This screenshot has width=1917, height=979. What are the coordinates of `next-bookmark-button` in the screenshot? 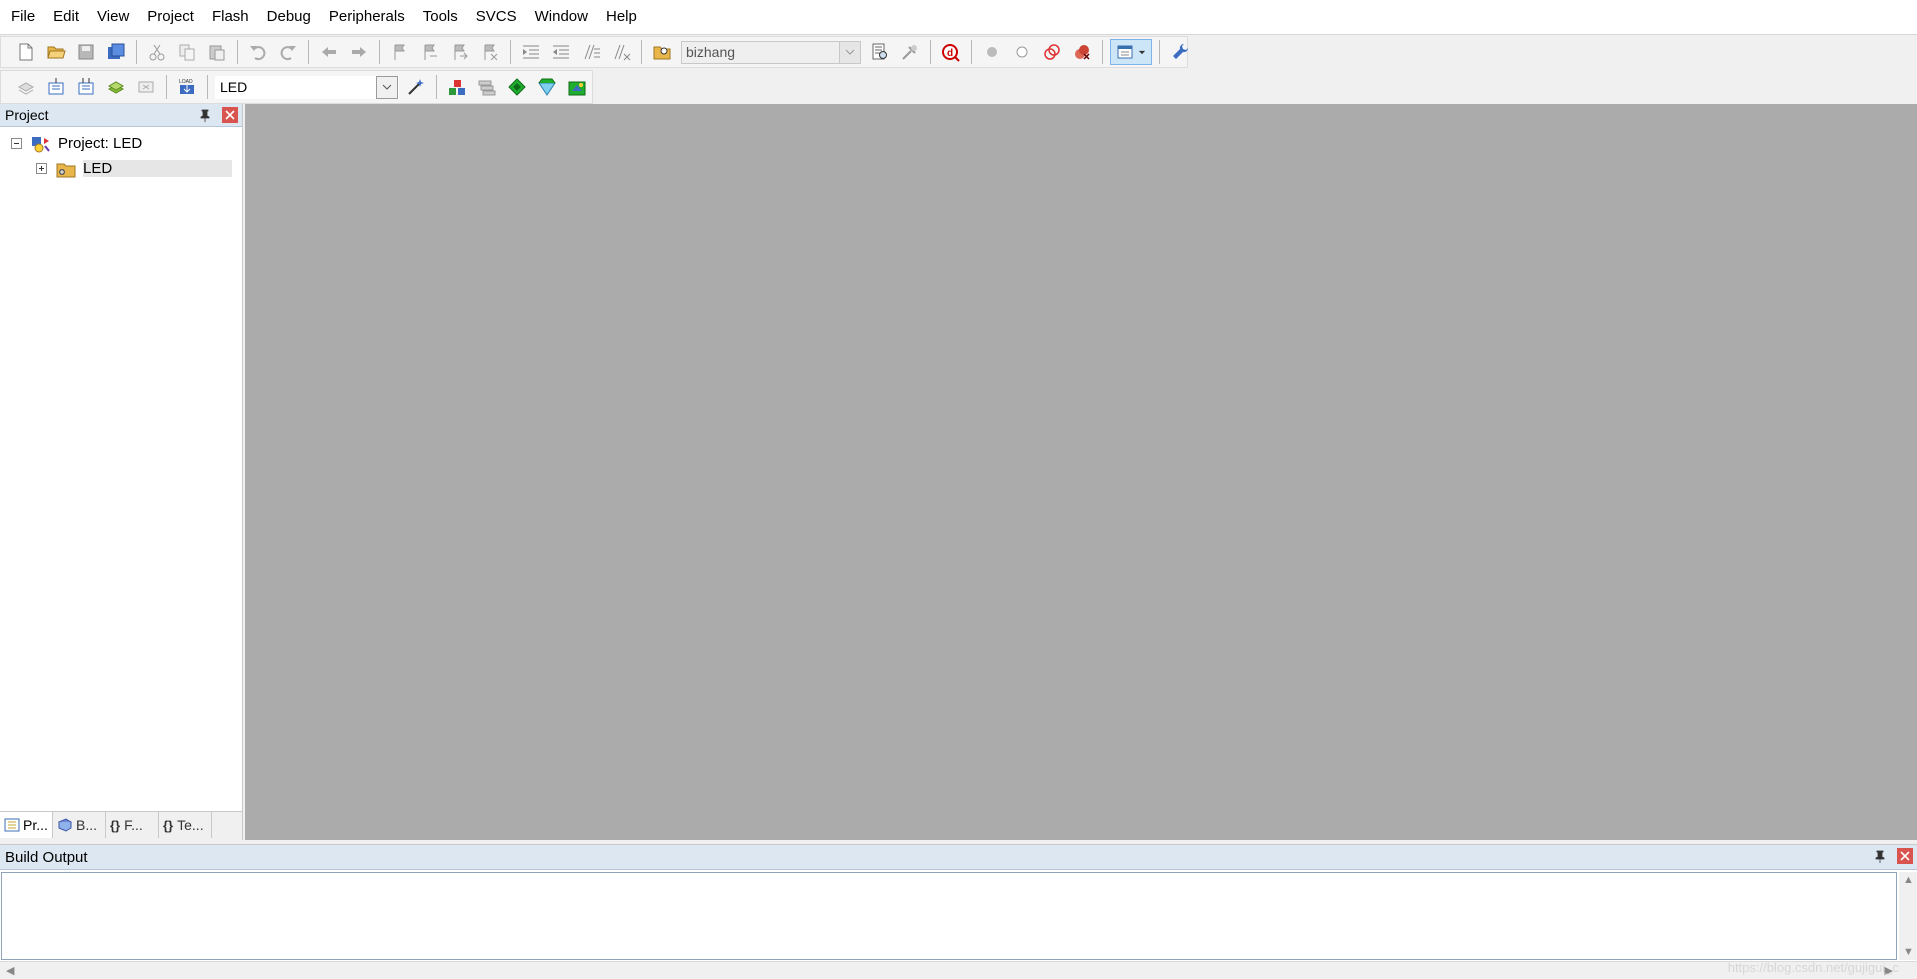 It's located at (460, 52).